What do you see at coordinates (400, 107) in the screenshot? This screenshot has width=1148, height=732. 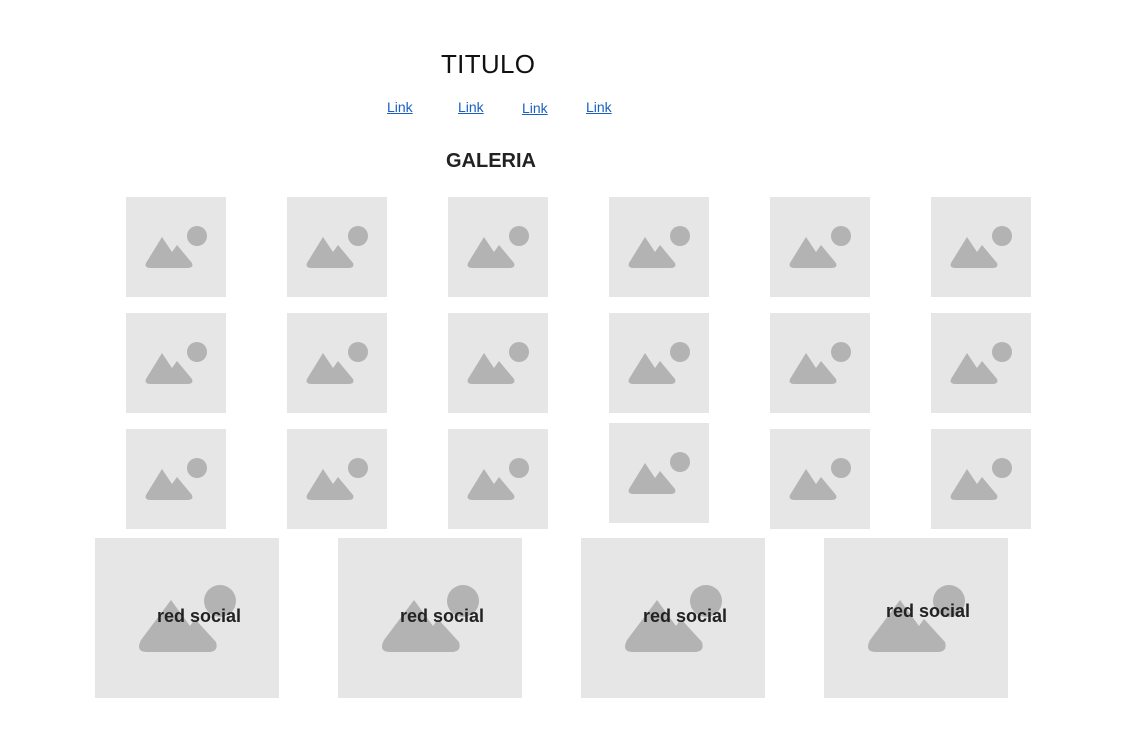 I see `nav-link-1: Link` at bounding box center [400, 107].